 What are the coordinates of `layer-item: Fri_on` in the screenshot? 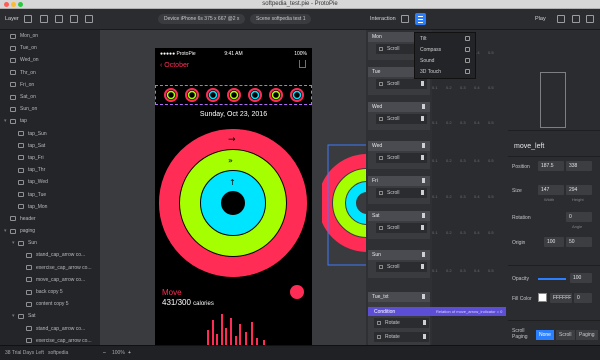 It's located at (50, 85).